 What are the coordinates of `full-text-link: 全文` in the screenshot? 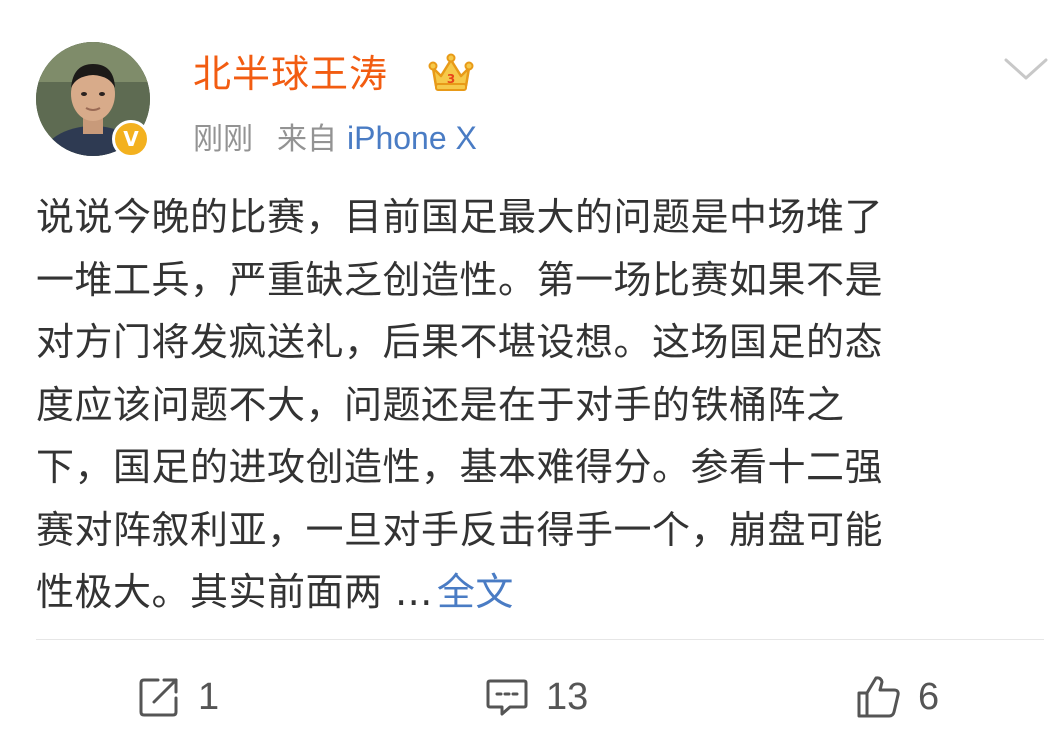 It's located at (475, 592).